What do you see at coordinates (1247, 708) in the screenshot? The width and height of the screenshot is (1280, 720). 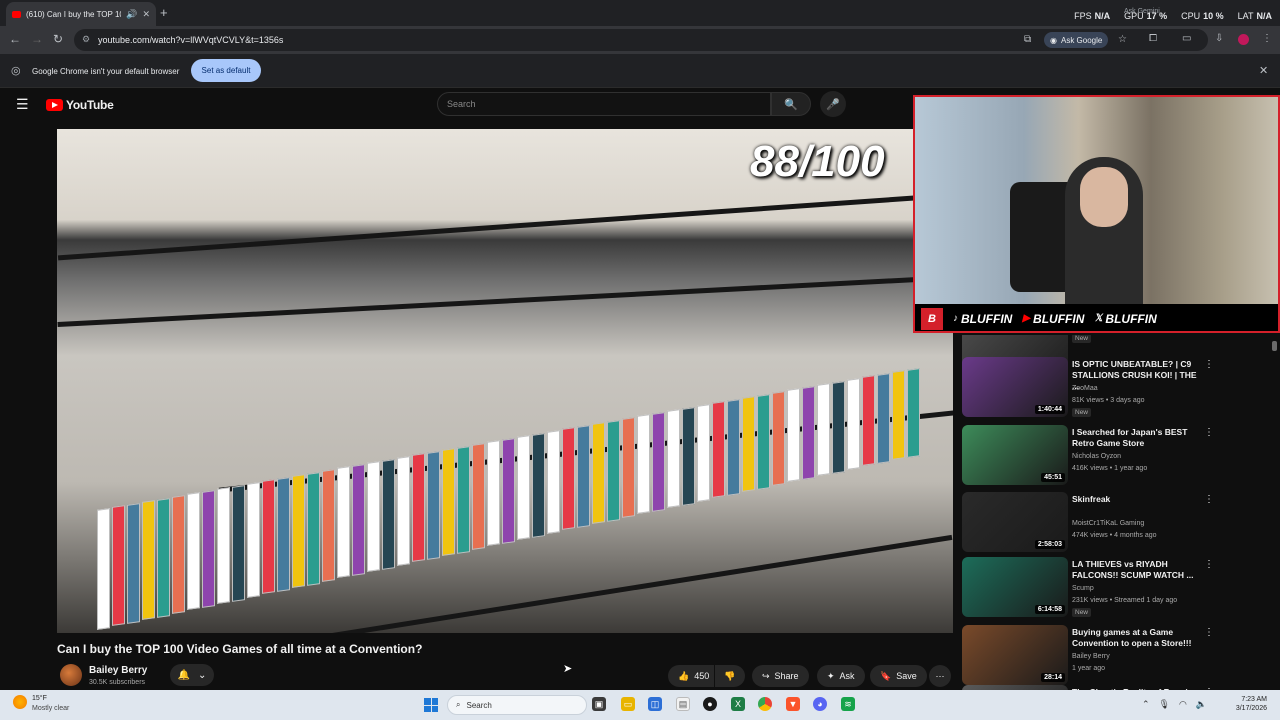 I see `clock-date: 3/17/2026` at bounding box center [1247, 708].